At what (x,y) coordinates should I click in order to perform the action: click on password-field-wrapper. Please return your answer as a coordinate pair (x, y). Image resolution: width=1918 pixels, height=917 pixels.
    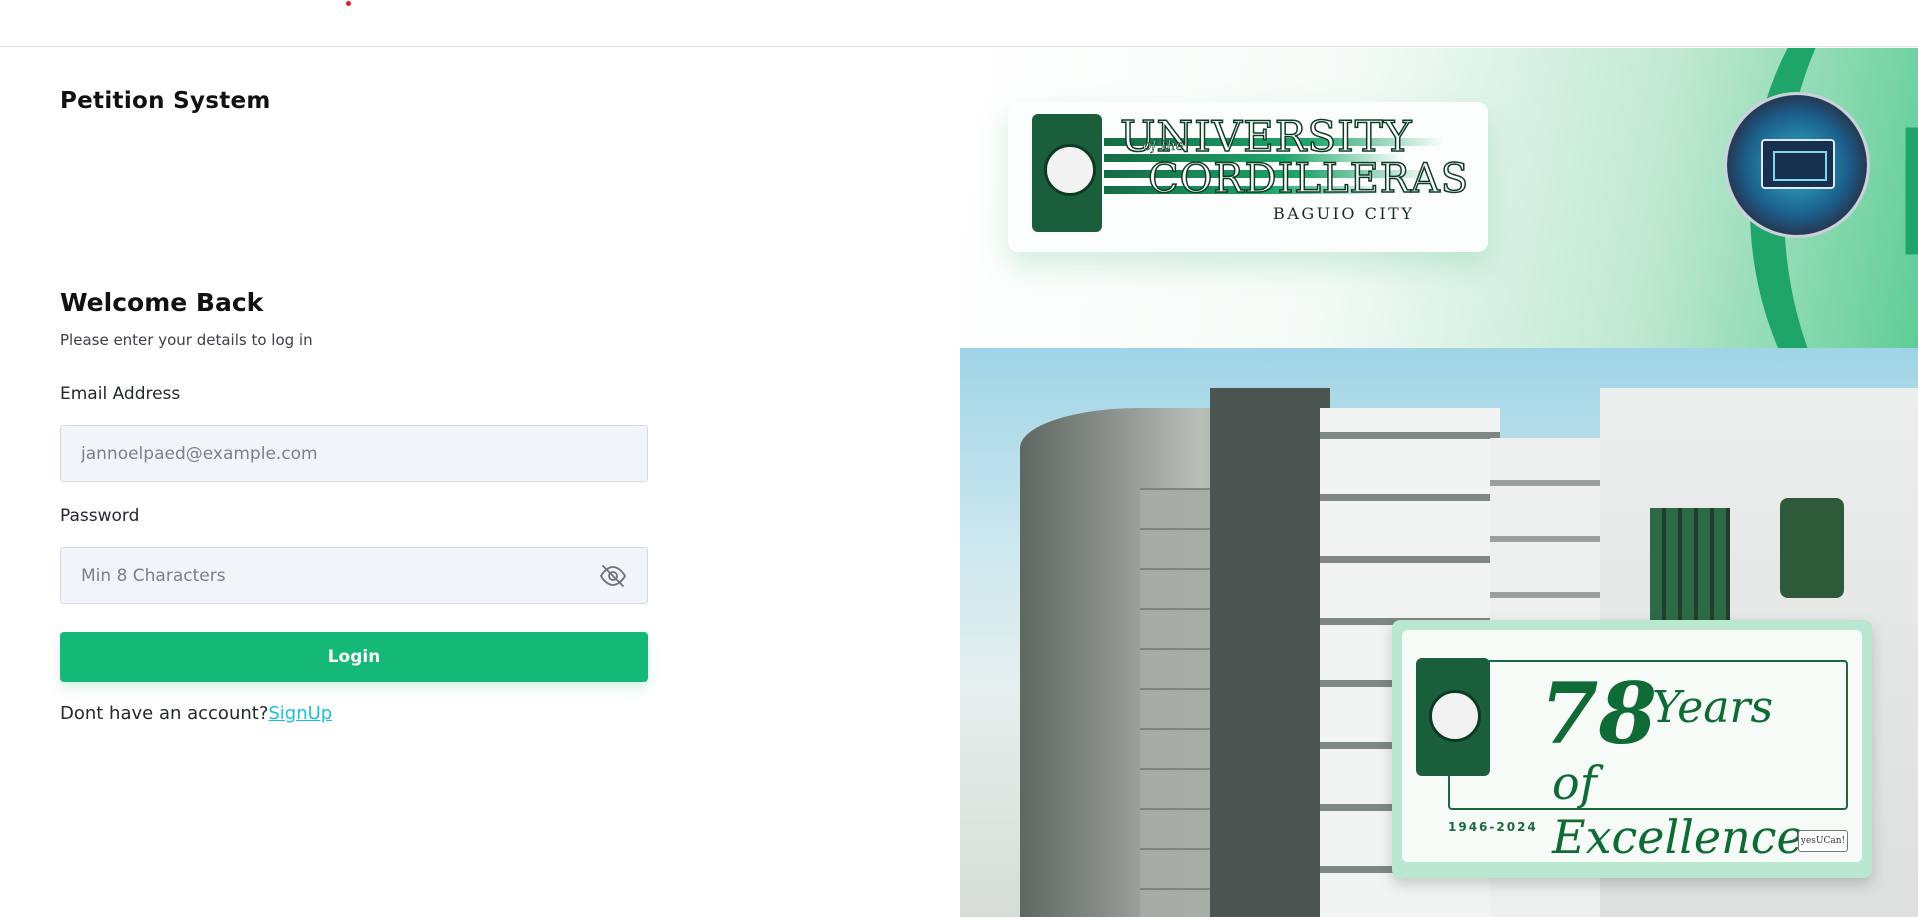
    Looking at the image, I should click on (354, 575).